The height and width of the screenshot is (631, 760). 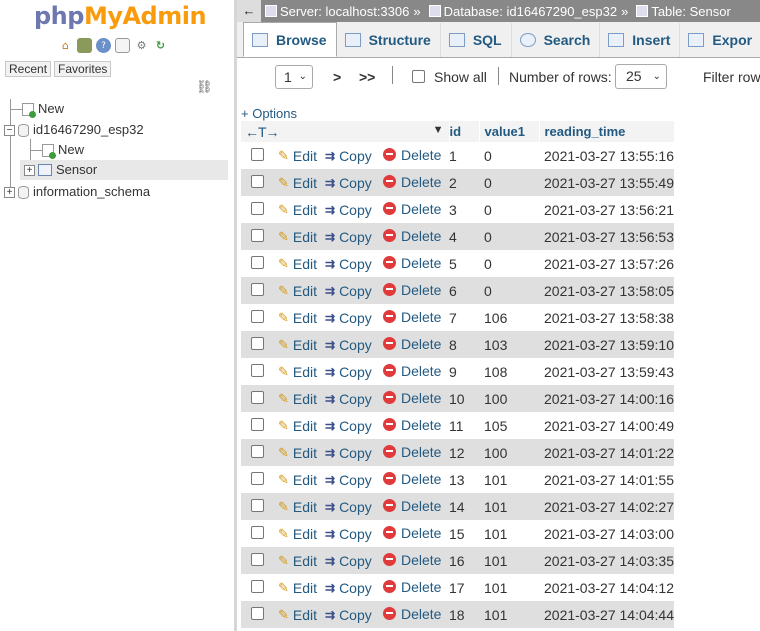 I want to click on breadcrumb-server: Server: localhost:3306, so click(x=337, y=11).